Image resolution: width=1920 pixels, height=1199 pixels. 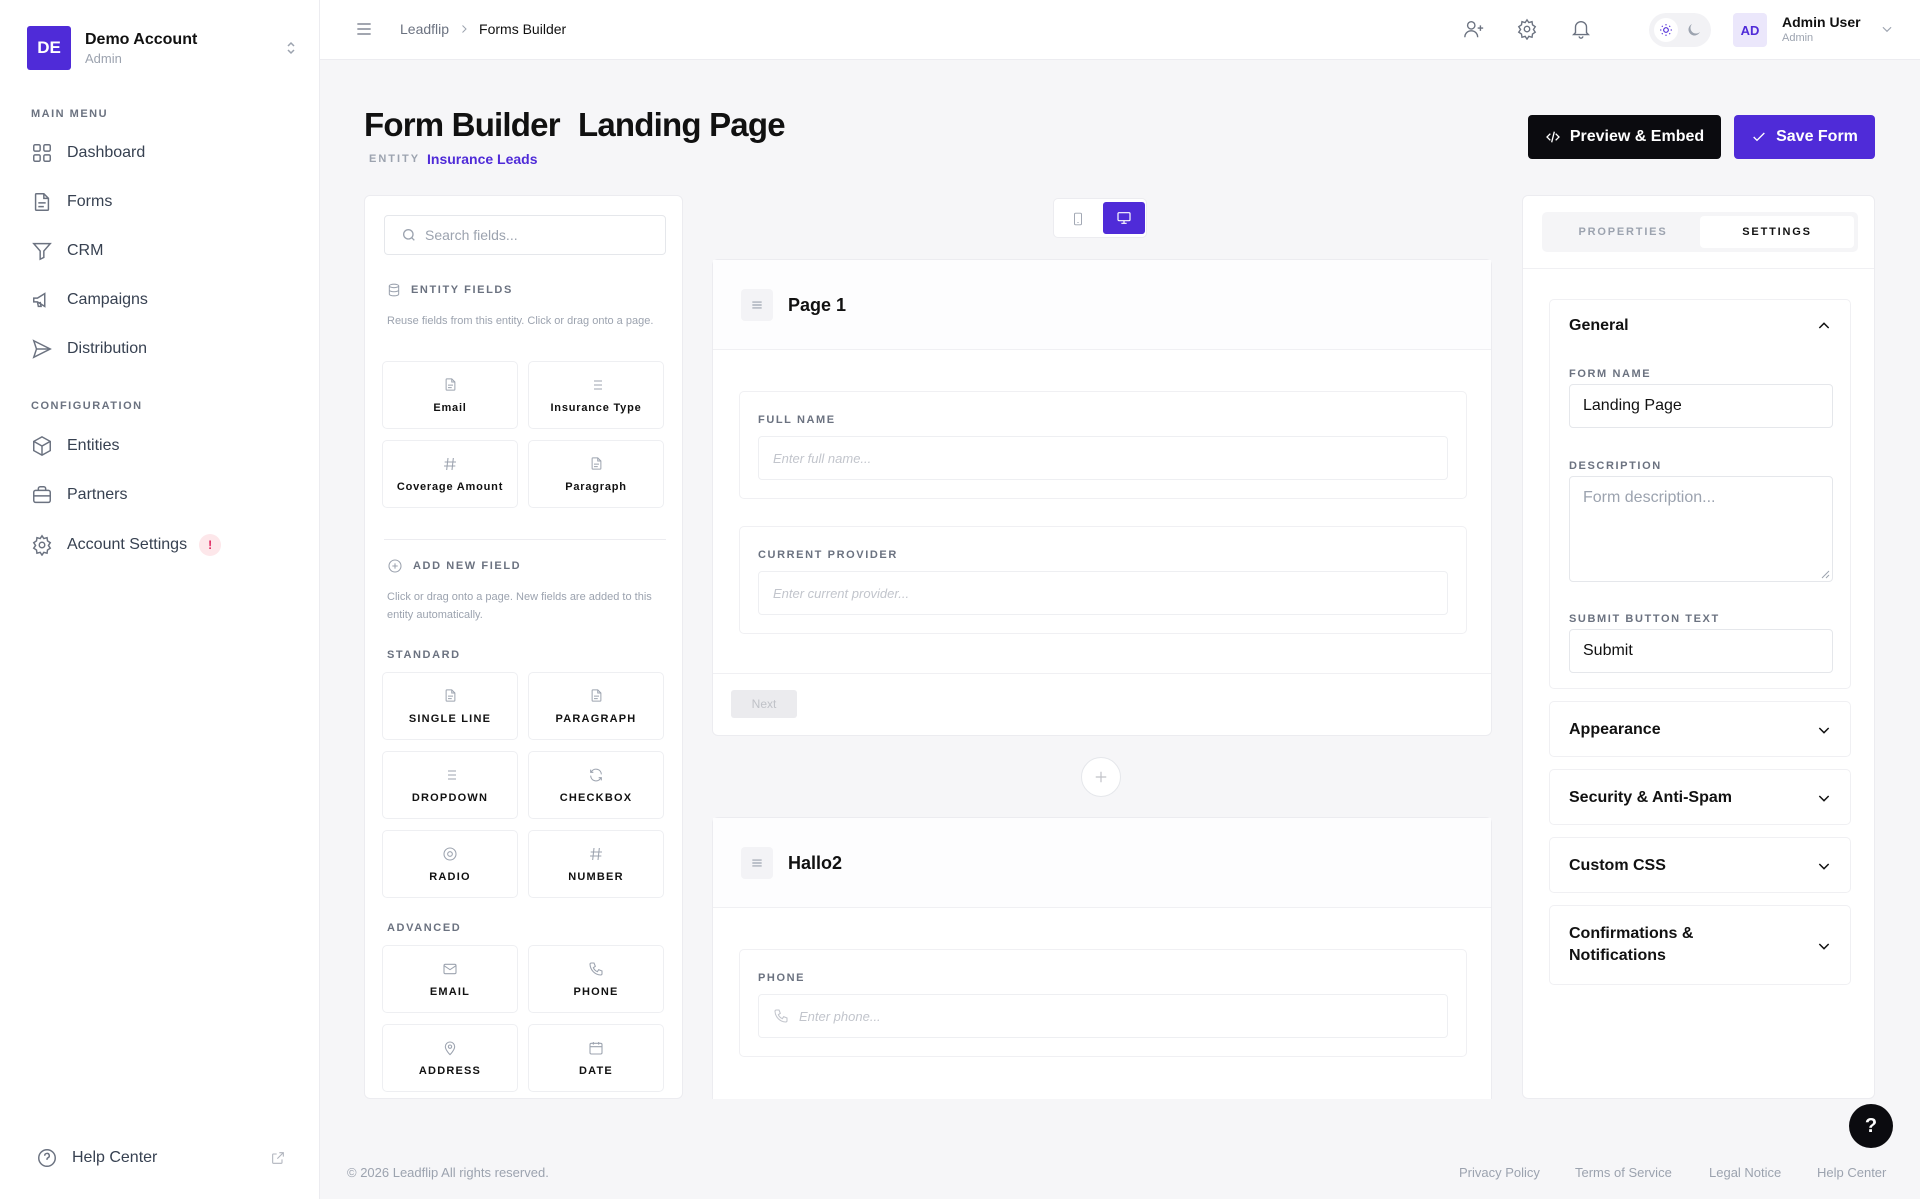 I want to click on user-avatar: AD, so click(x=1750, y=30).